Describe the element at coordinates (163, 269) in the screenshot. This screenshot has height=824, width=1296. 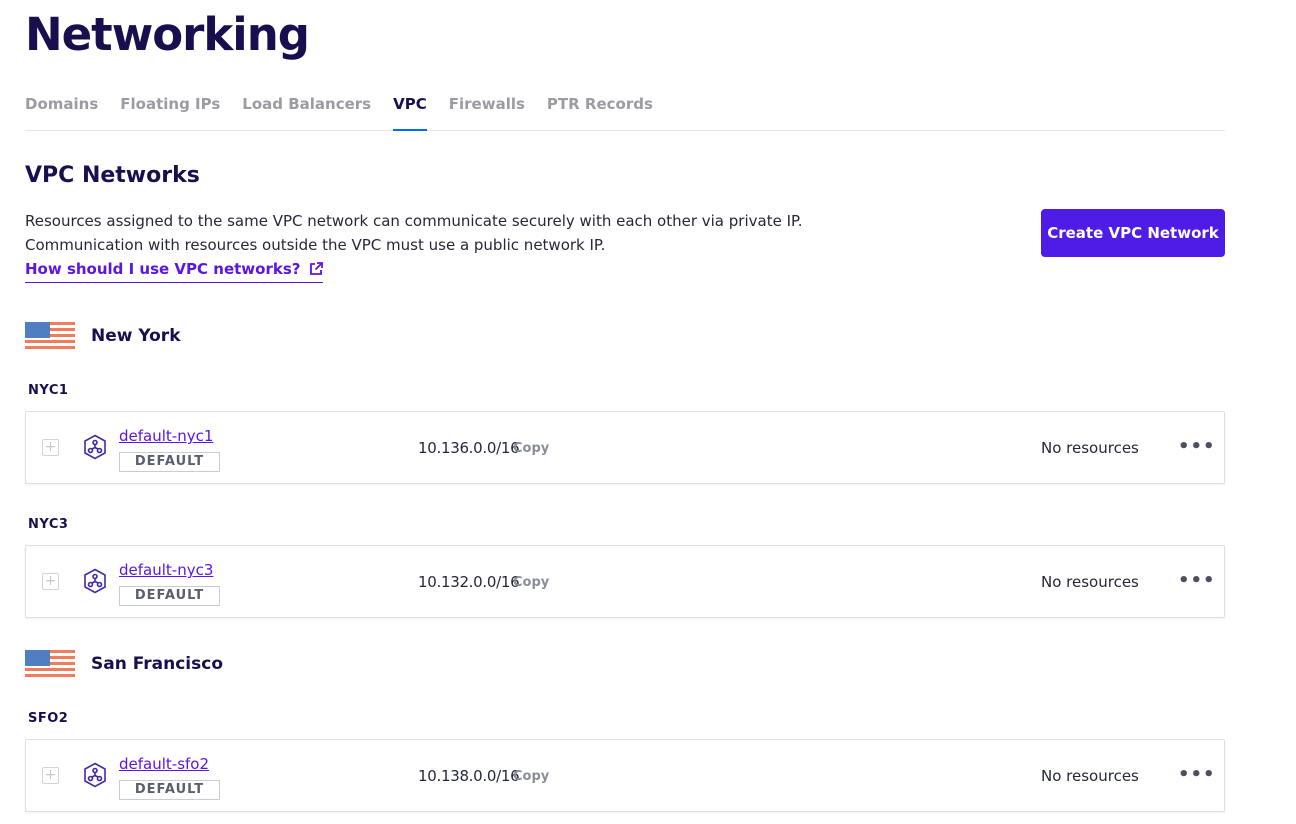
I see `help-link-text: How should I use VPC networks?` at that location.